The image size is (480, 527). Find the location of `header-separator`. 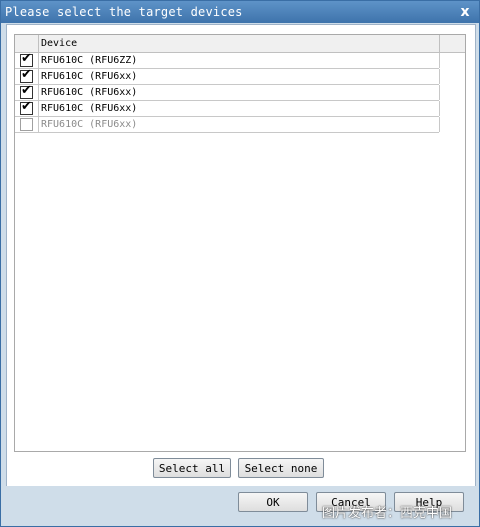

header-separator is located at coordinates (439, 43).